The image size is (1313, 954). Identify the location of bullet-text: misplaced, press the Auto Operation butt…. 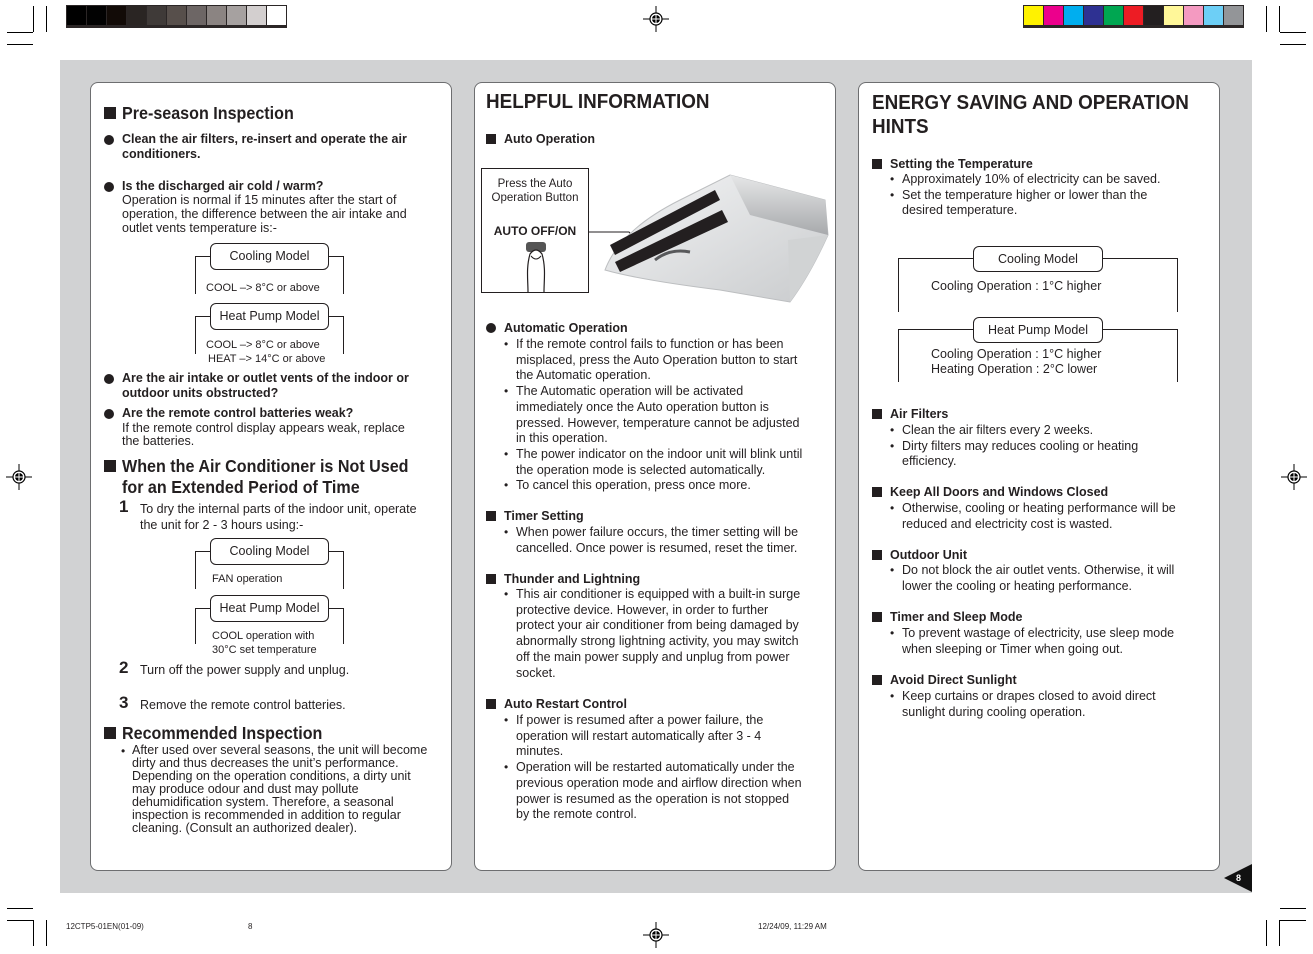
(657, 359).